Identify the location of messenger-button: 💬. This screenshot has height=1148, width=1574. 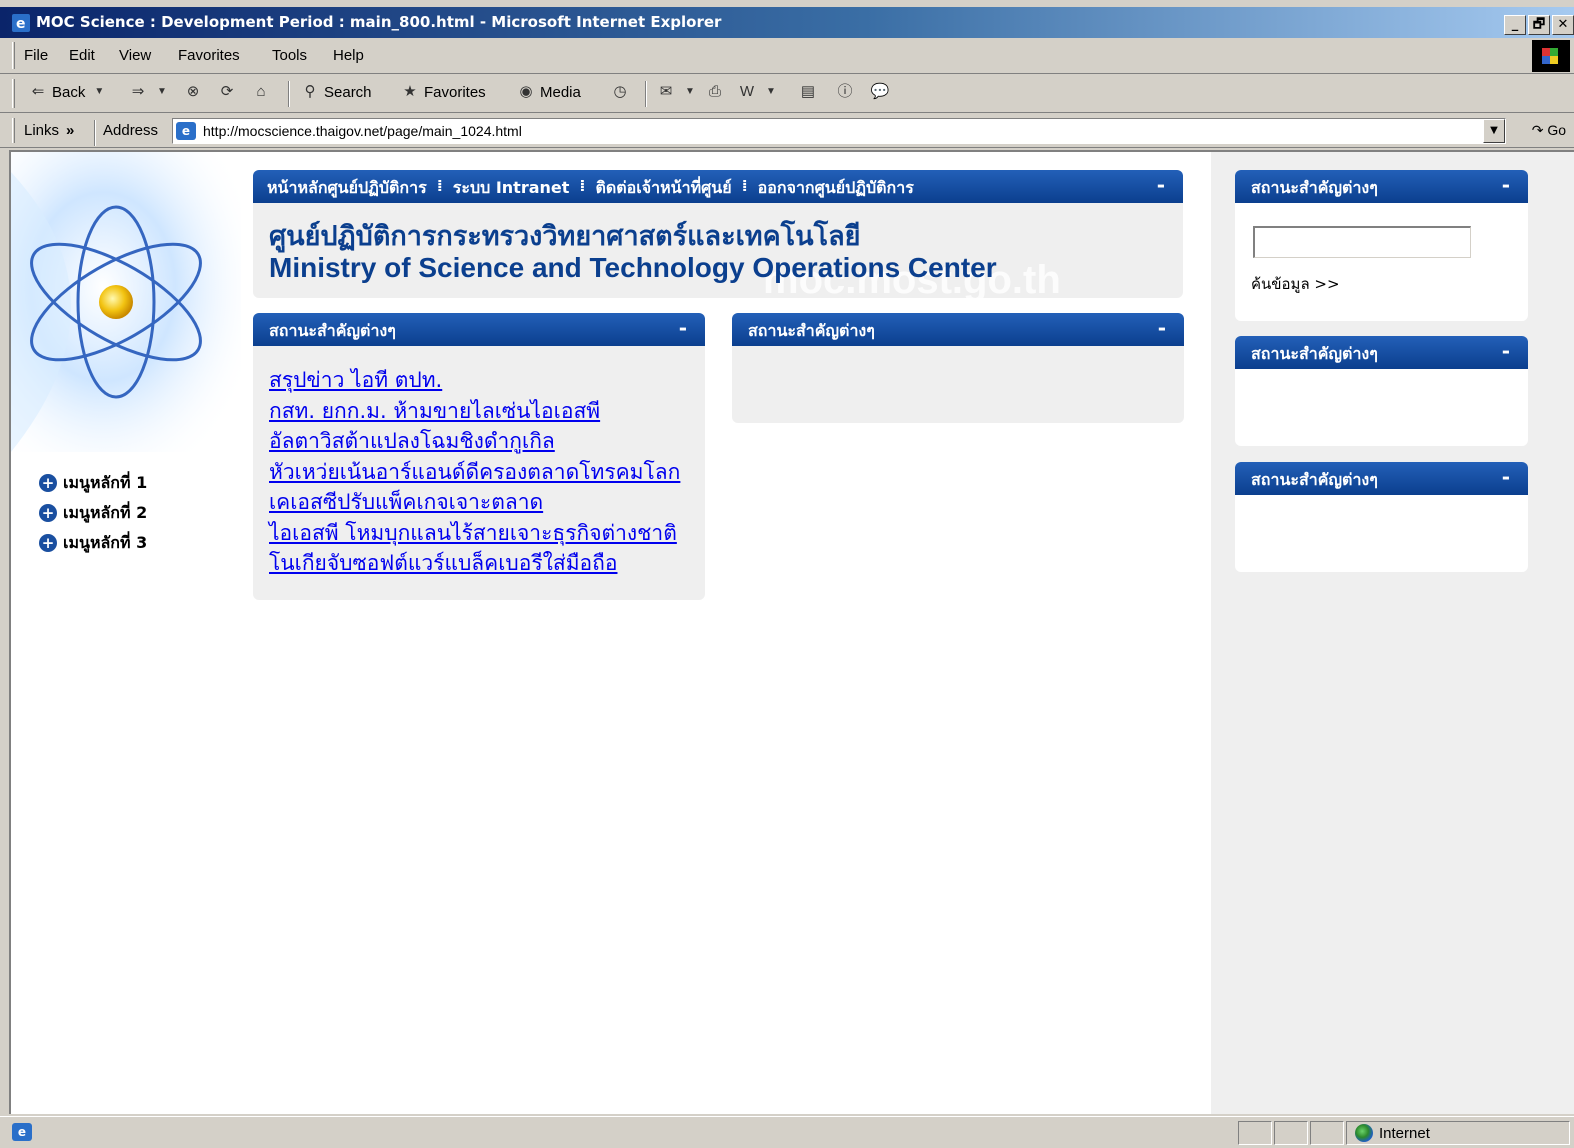
(880, 92).